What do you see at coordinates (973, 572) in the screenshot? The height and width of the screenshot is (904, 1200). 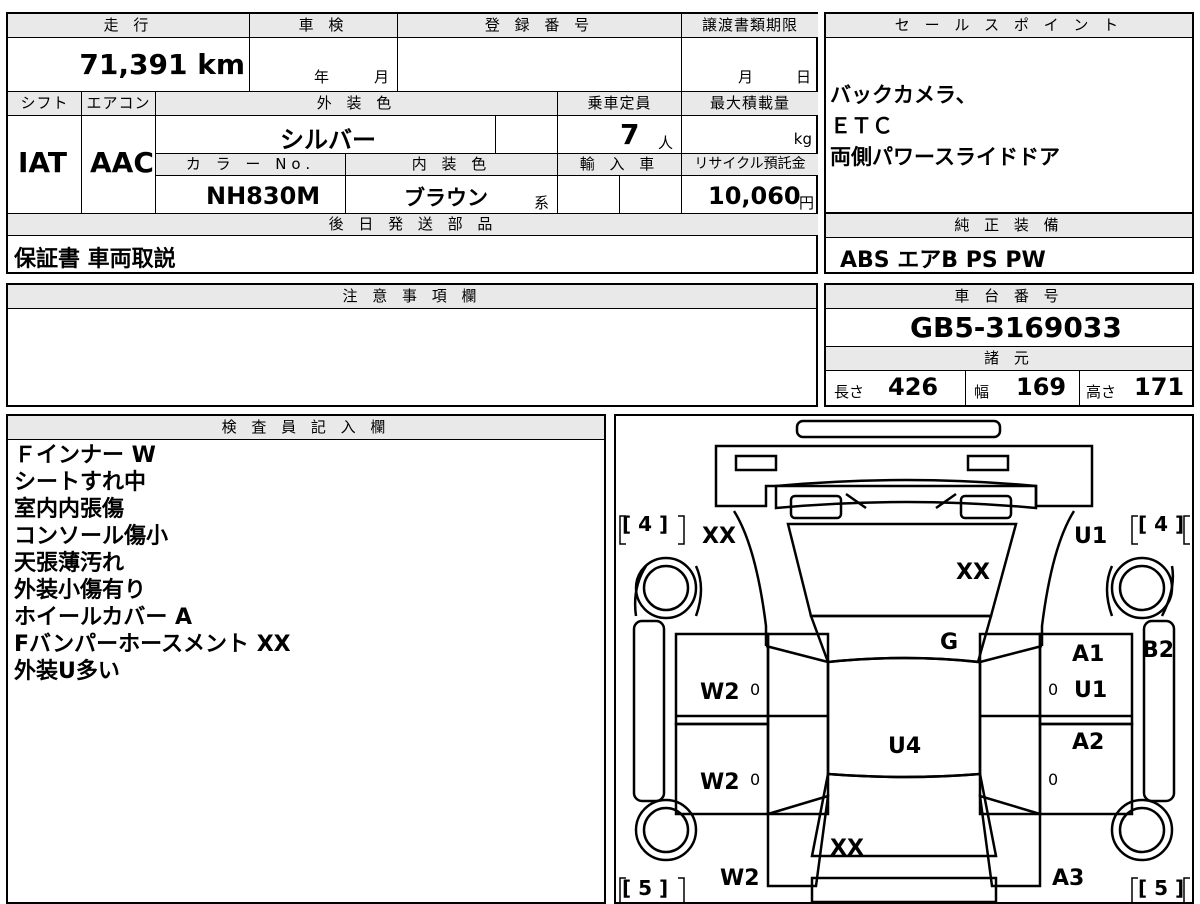 I see `mark-hood: XX` at bounding box center [973, 572].